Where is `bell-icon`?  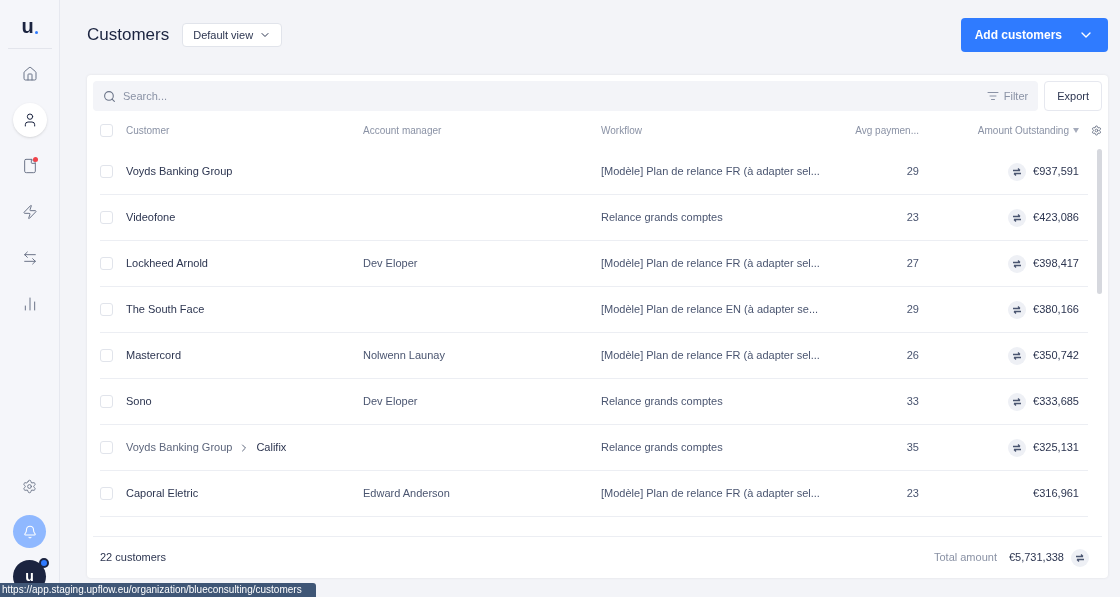 bell-icon is located at coordinates (29, 531).